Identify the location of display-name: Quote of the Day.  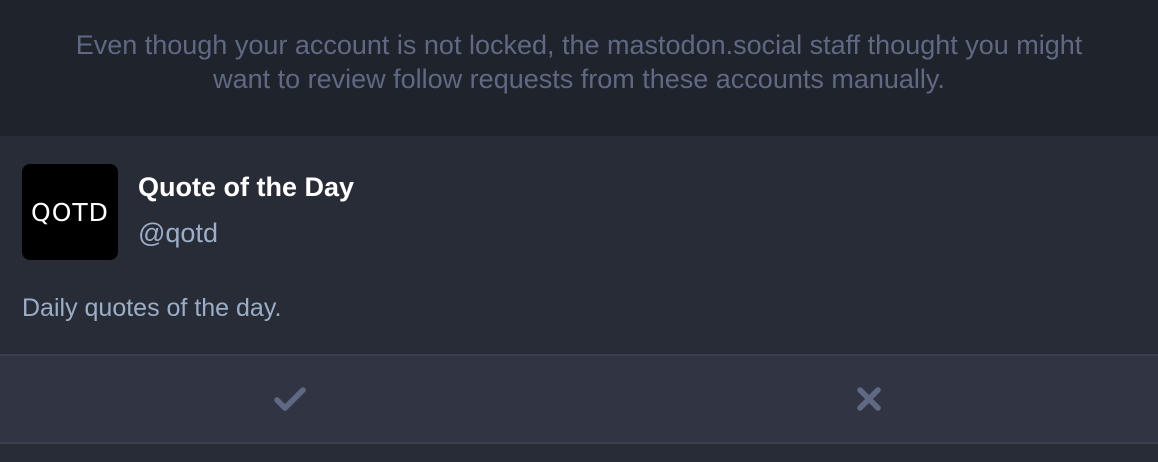
(246, 187).